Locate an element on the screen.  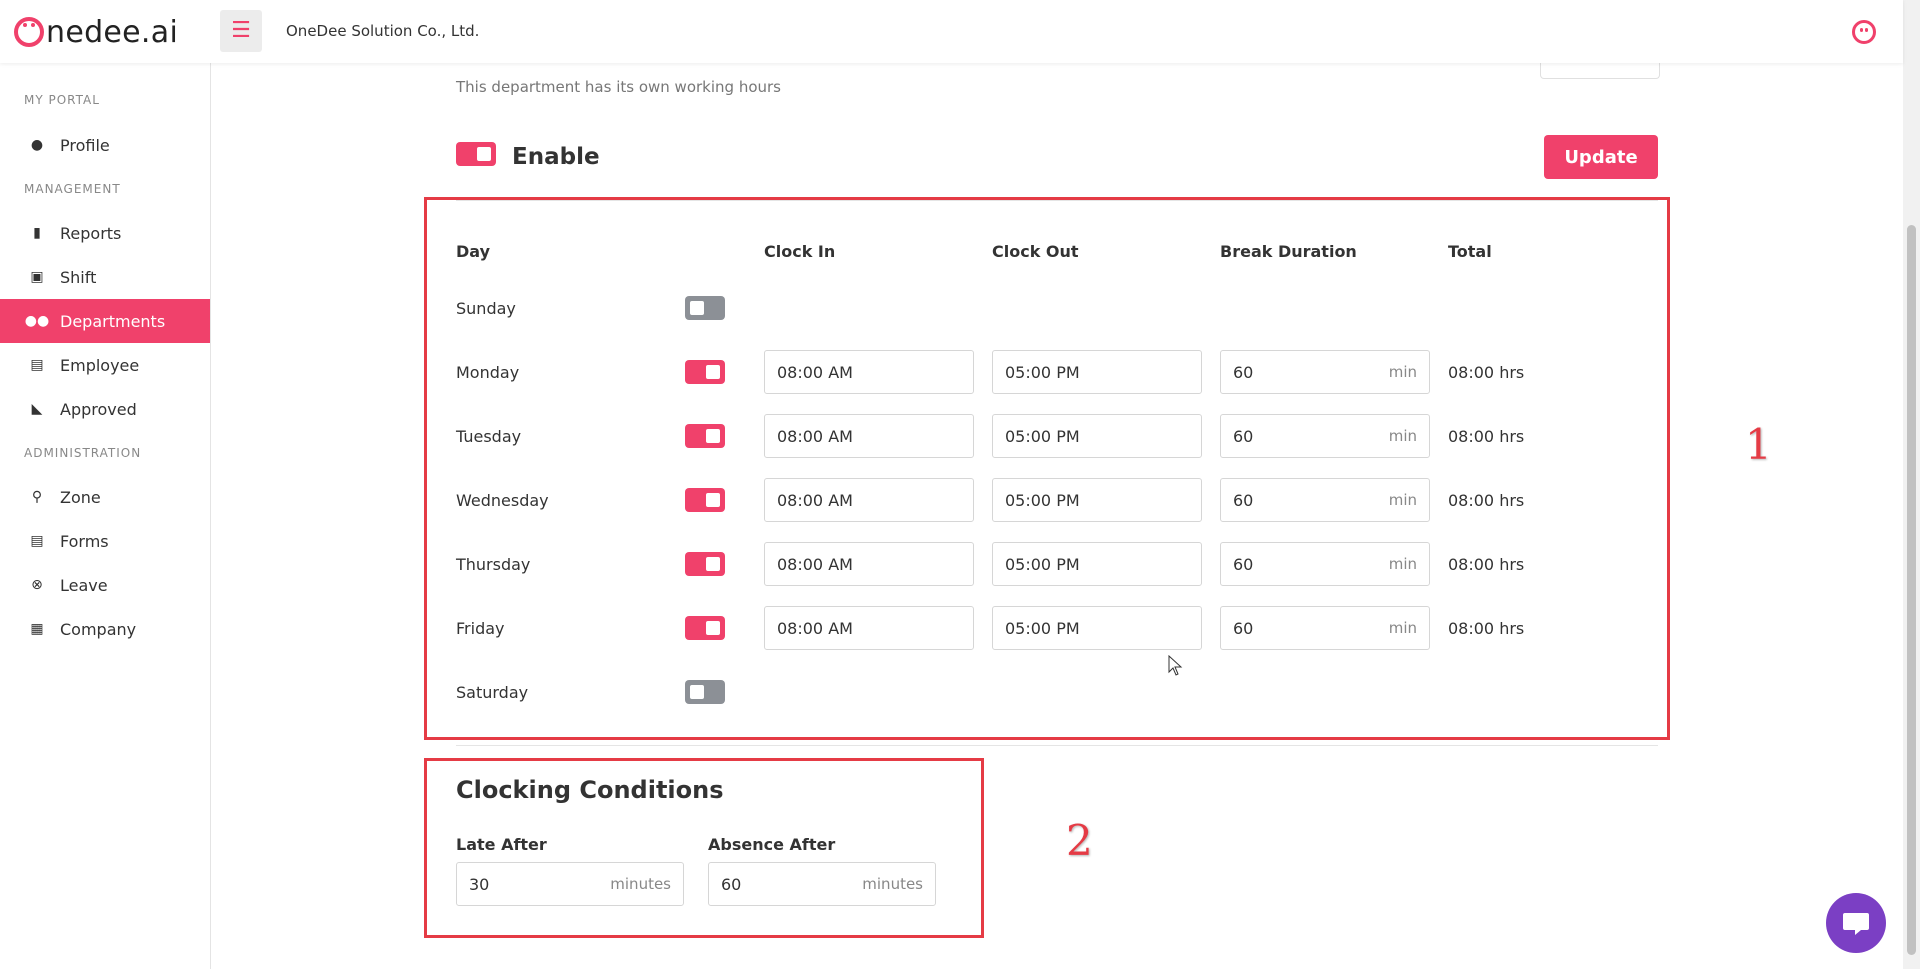
annotation-number-1: 1 is located at coordinates (1758, 444).